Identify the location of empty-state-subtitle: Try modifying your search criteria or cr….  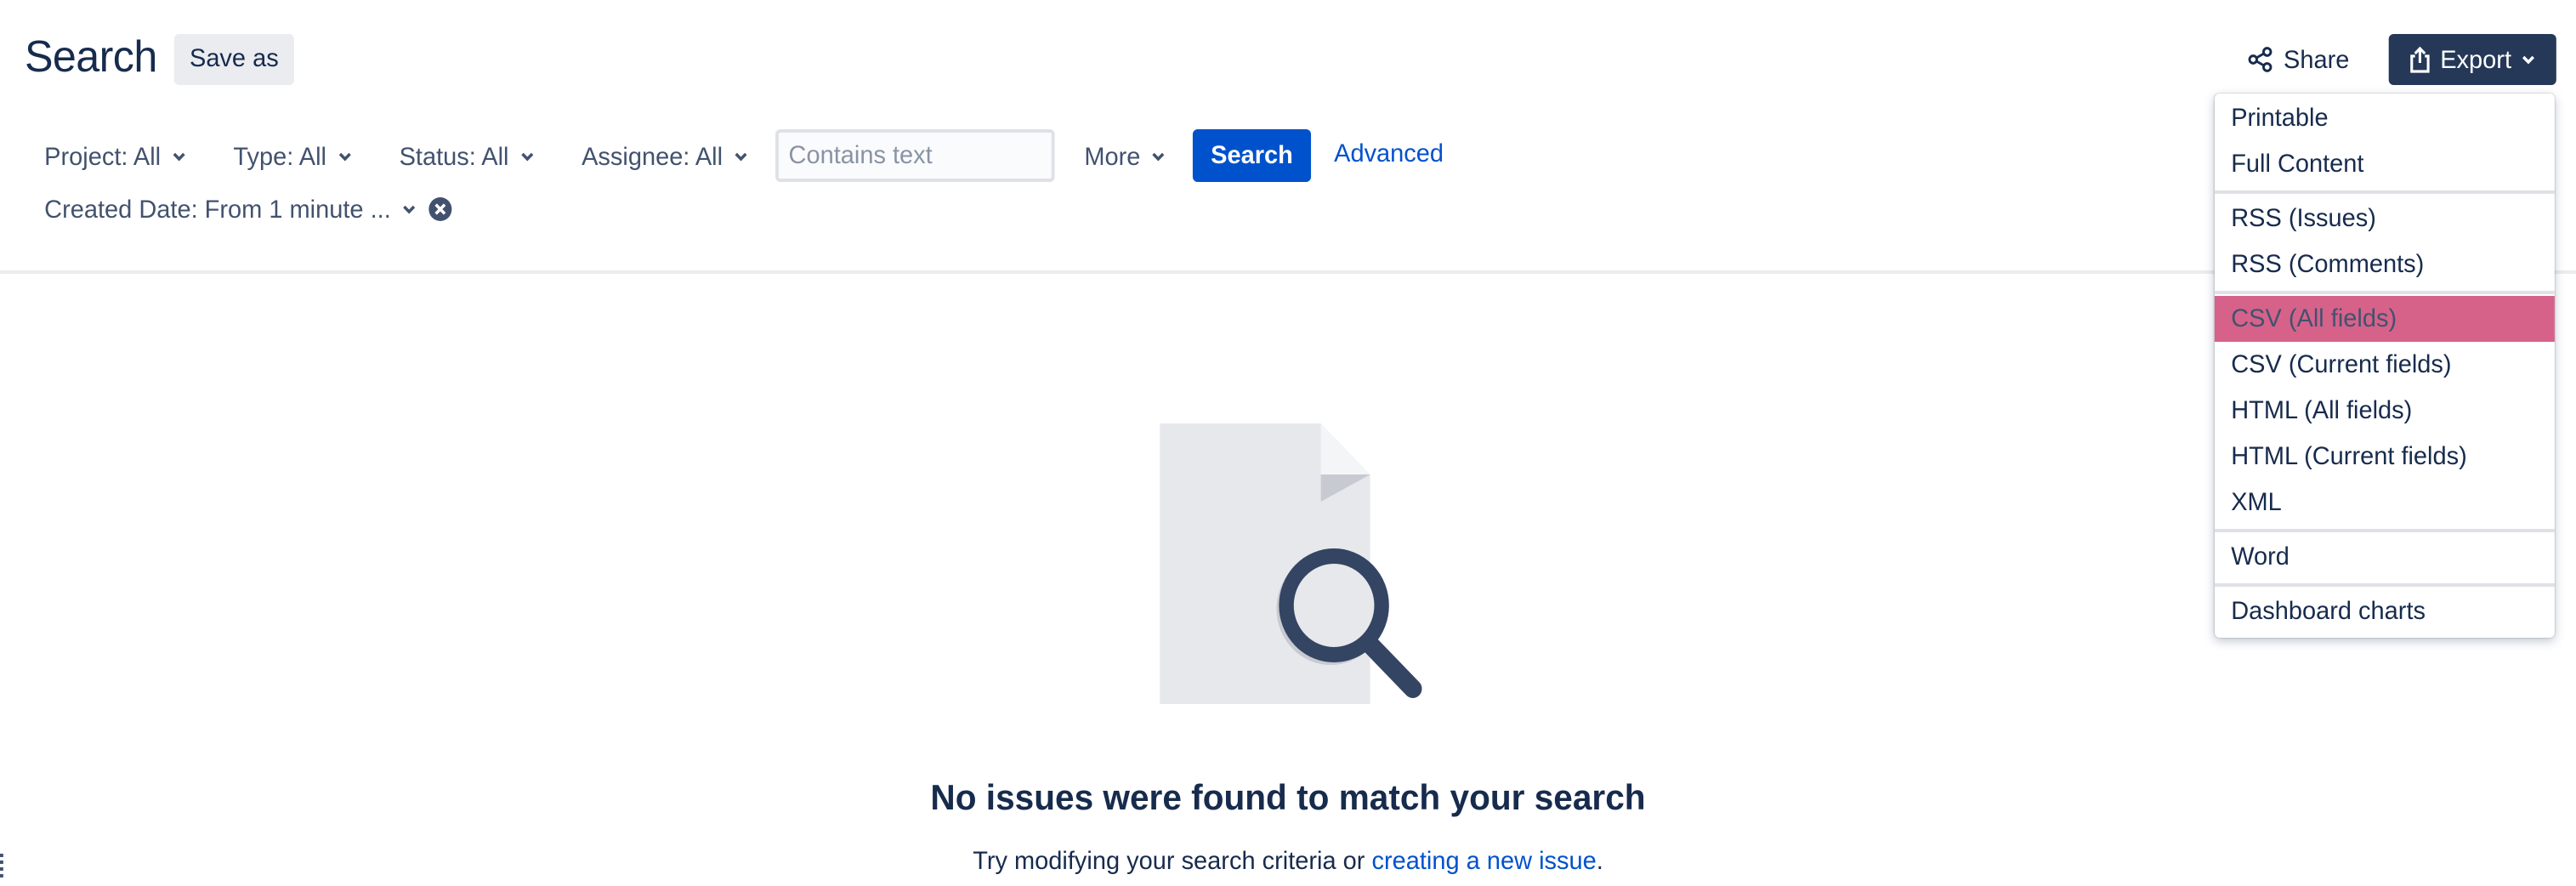
(1288, 861).